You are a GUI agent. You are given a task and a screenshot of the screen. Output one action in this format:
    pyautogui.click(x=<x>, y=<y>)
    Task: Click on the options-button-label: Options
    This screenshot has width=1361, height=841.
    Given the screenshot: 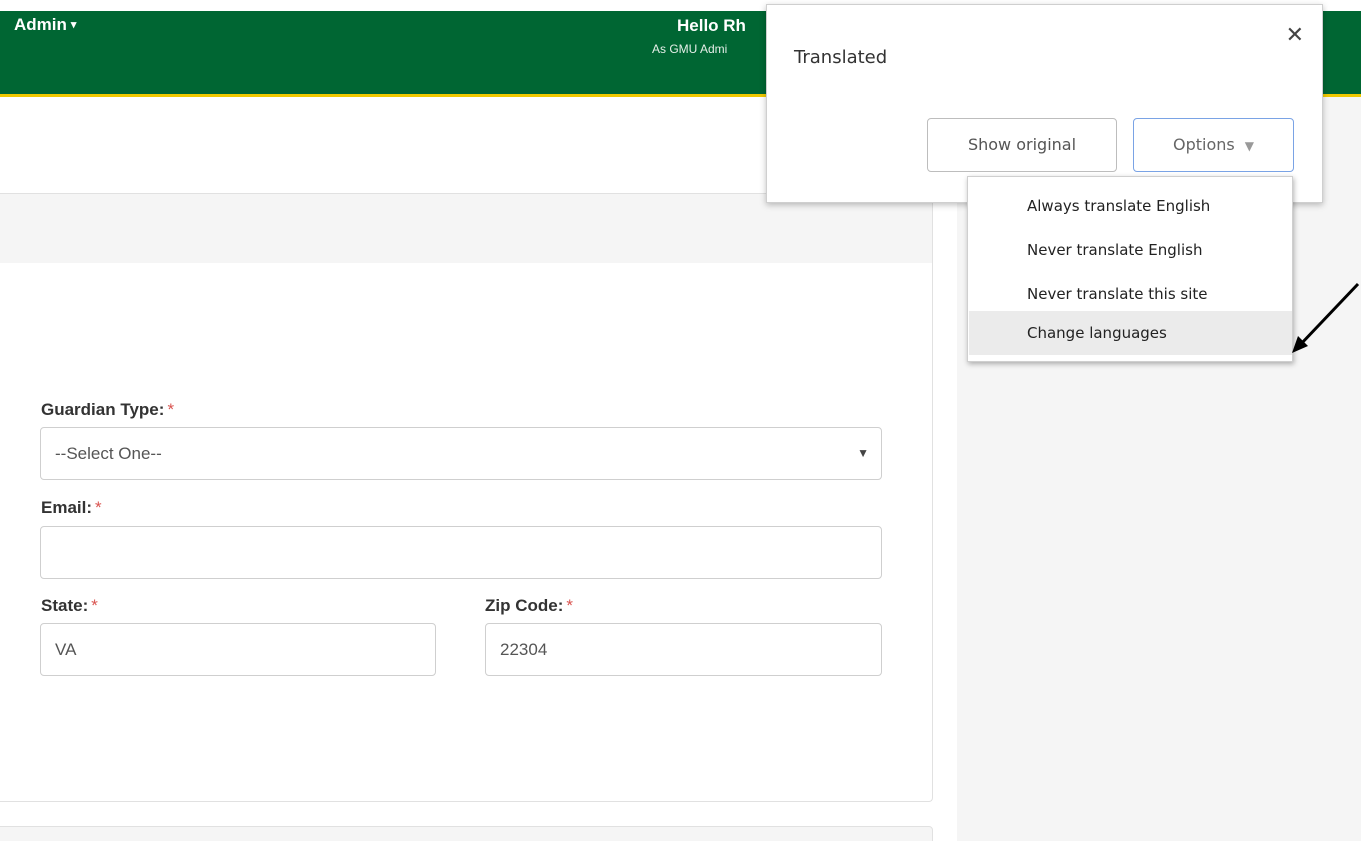 What is the action you would take?
    pyautogui.click(x=1204, y=144)
    